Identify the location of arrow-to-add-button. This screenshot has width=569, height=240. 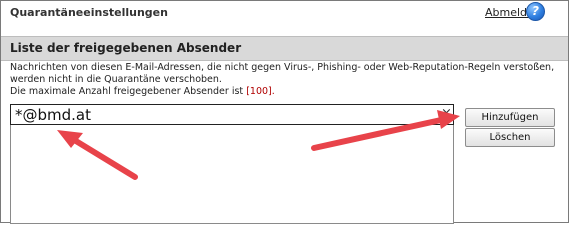
(385, 130).